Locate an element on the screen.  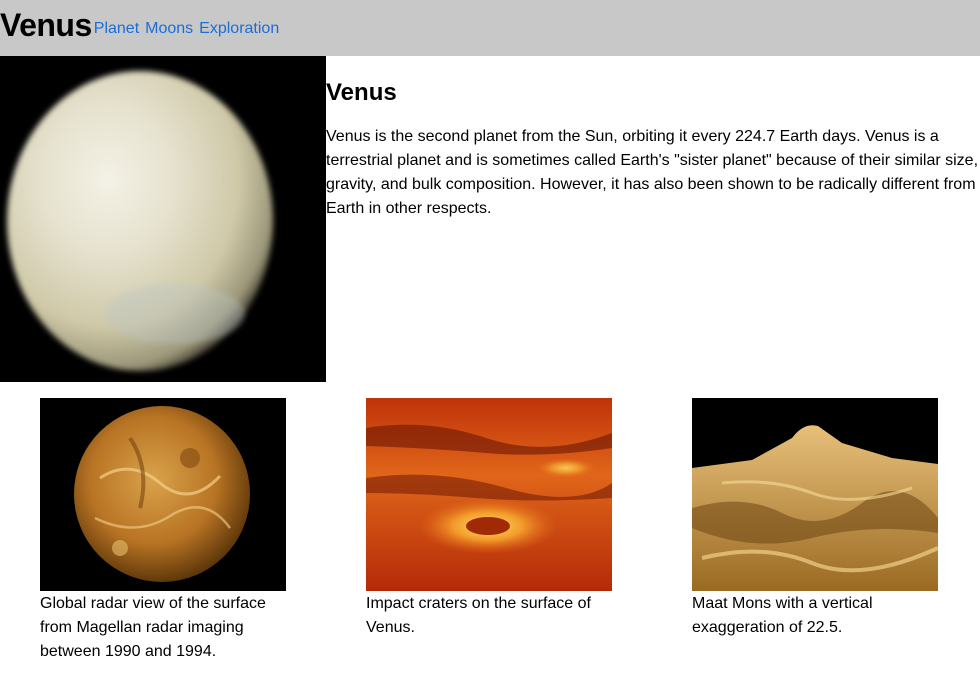
site-logo: Venus is located at coordinates (46, 25).